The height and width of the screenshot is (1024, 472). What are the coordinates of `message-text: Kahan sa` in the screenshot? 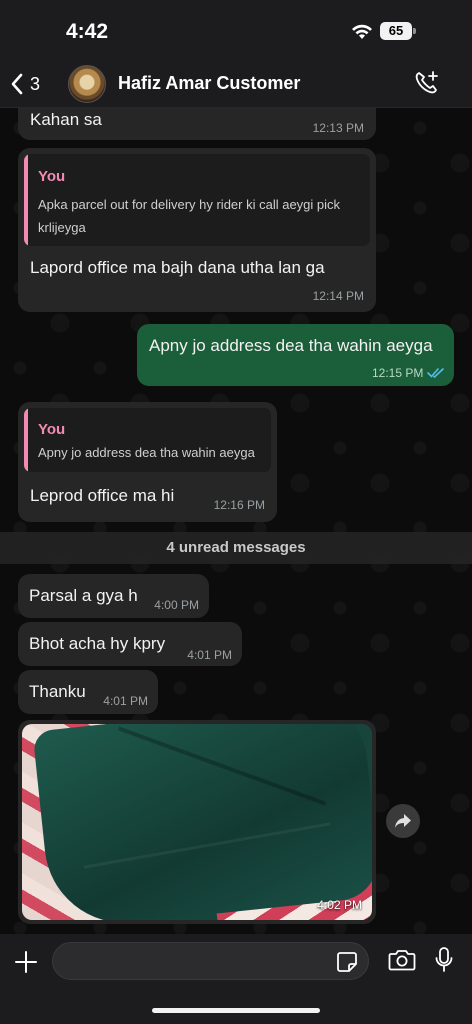 It's located at (66, 119).